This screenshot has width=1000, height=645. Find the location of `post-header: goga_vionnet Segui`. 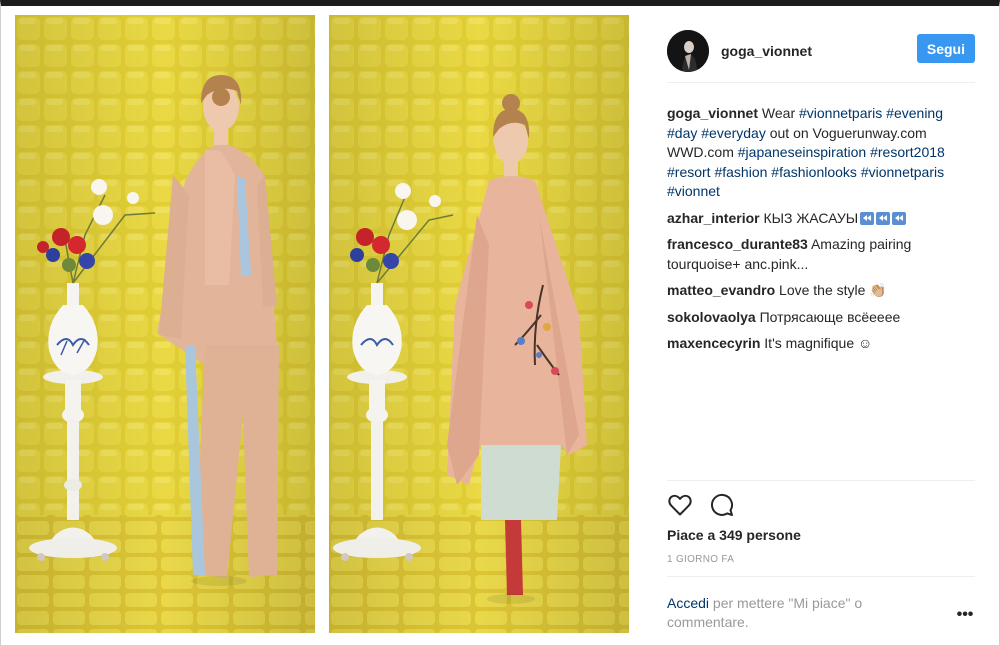

post-header: goga_vionnet Segui is located at coordinates (821, 51).